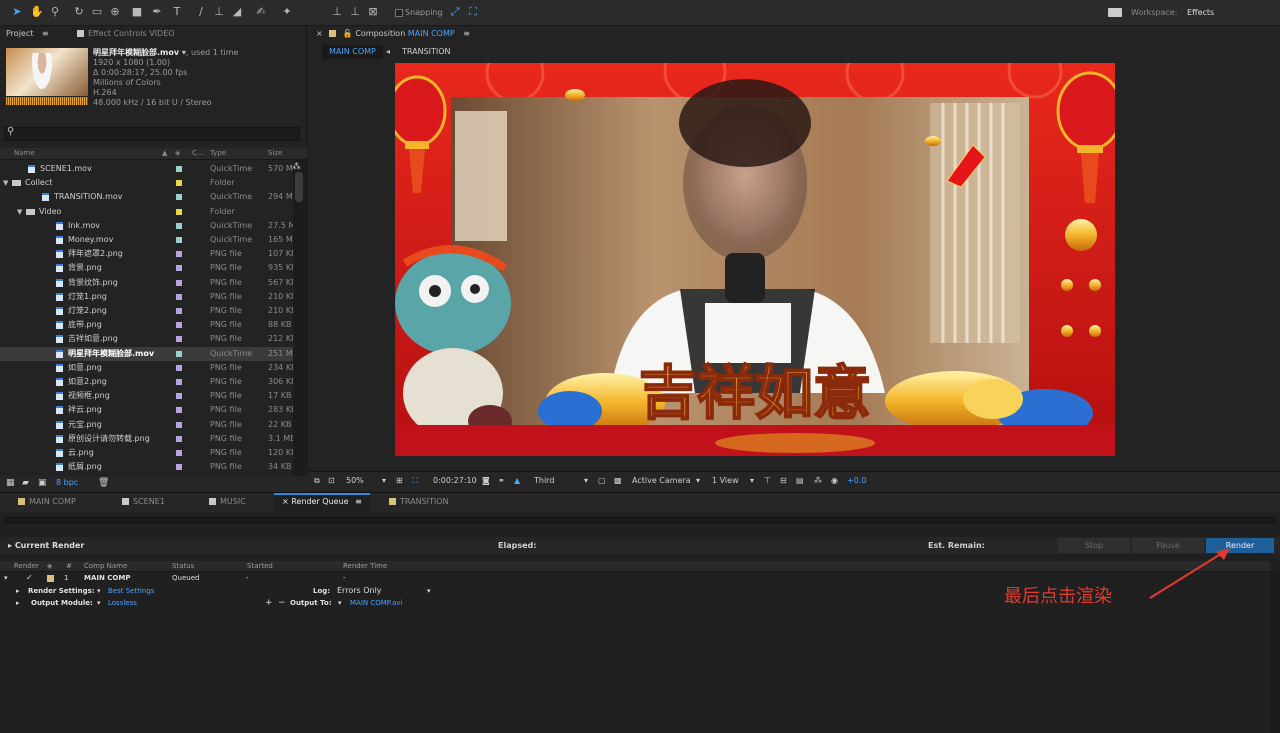 This screenshot has height=733, width=1280. I want to click on pen-tool-icon: ✒, so click(157, 12).